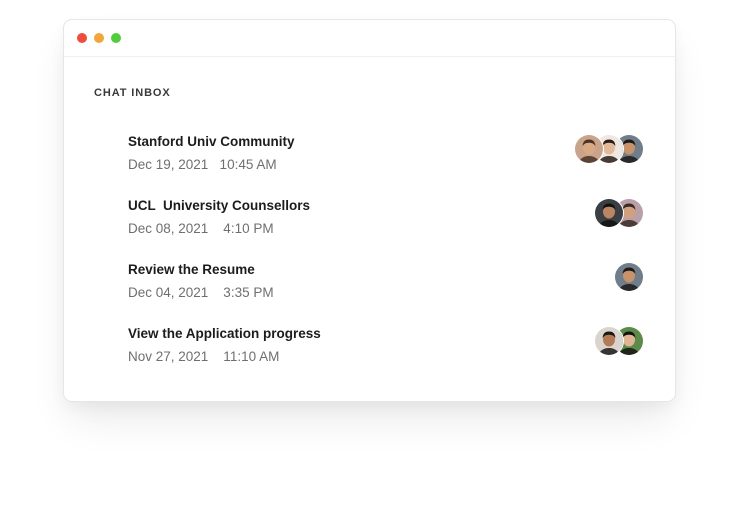 The image size is (739, 508). I want to click on chat-name: Review the Resume, so click(191, 269).